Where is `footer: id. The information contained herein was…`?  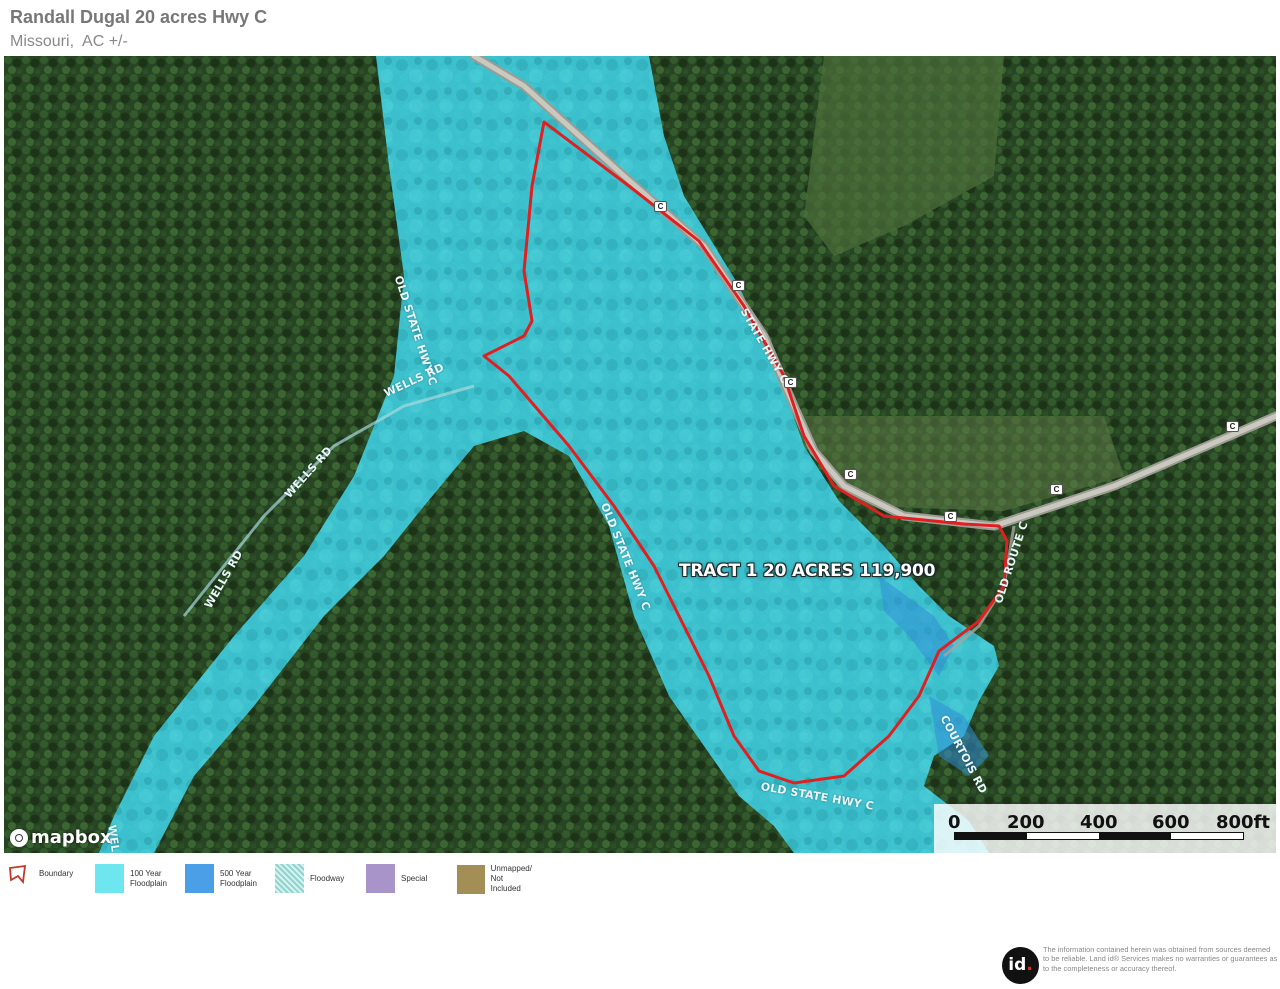
footer: id. The information contained herein was… is located at coordinates (1140, 966).